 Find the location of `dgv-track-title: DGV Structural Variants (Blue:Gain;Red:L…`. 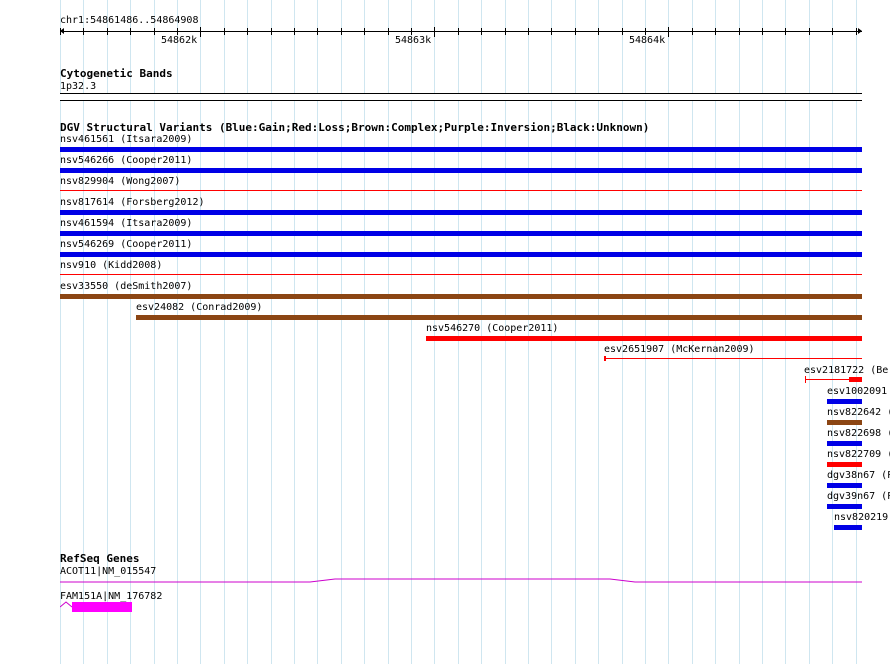

dgv-track-title: DGV Structural Variants (Blue:Gain;Red:L… is located at coordinates (354, 128).